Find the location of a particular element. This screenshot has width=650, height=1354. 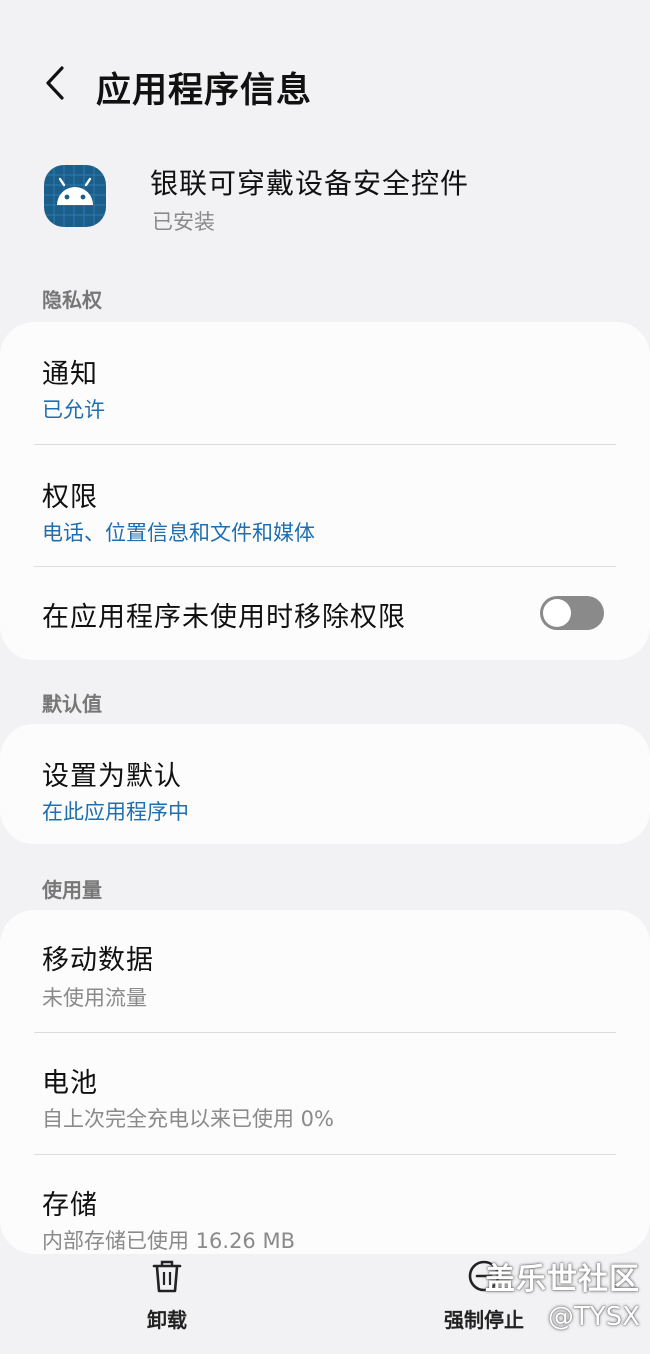

app-info-header: 银联可穿戴设备安全控件 已安装 is located at coordinates (325, 200).